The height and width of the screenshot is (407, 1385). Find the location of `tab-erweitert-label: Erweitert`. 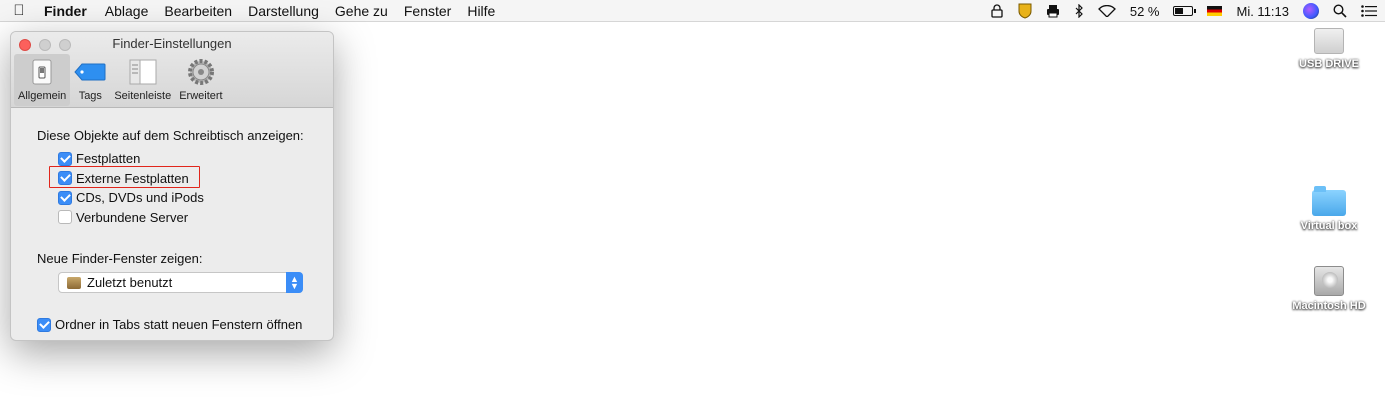

tab-erweitert-label: Erweitert is located at coordinates (201, 96).